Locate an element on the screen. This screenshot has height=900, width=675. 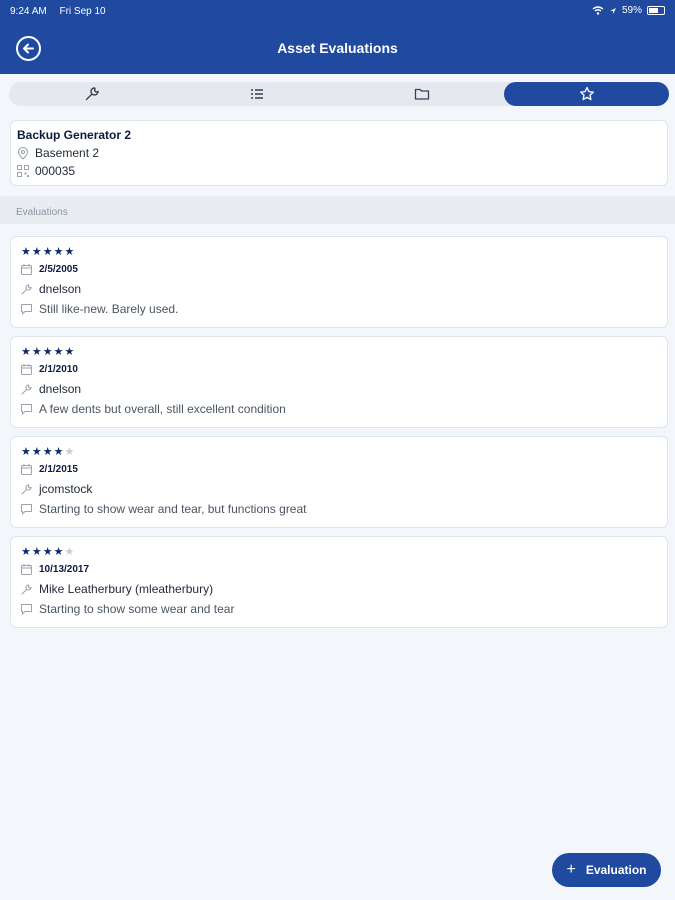
evaluation-user: Mike Leatherbury (mleatherbury) is located at coordinates (126, 589).